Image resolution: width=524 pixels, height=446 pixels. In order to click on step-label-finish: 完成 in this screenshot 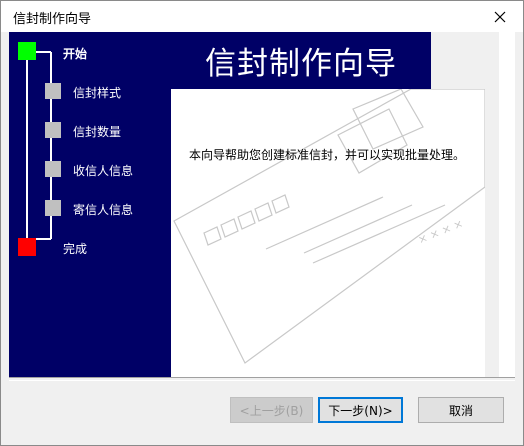, I will do `click(75, 249)`.